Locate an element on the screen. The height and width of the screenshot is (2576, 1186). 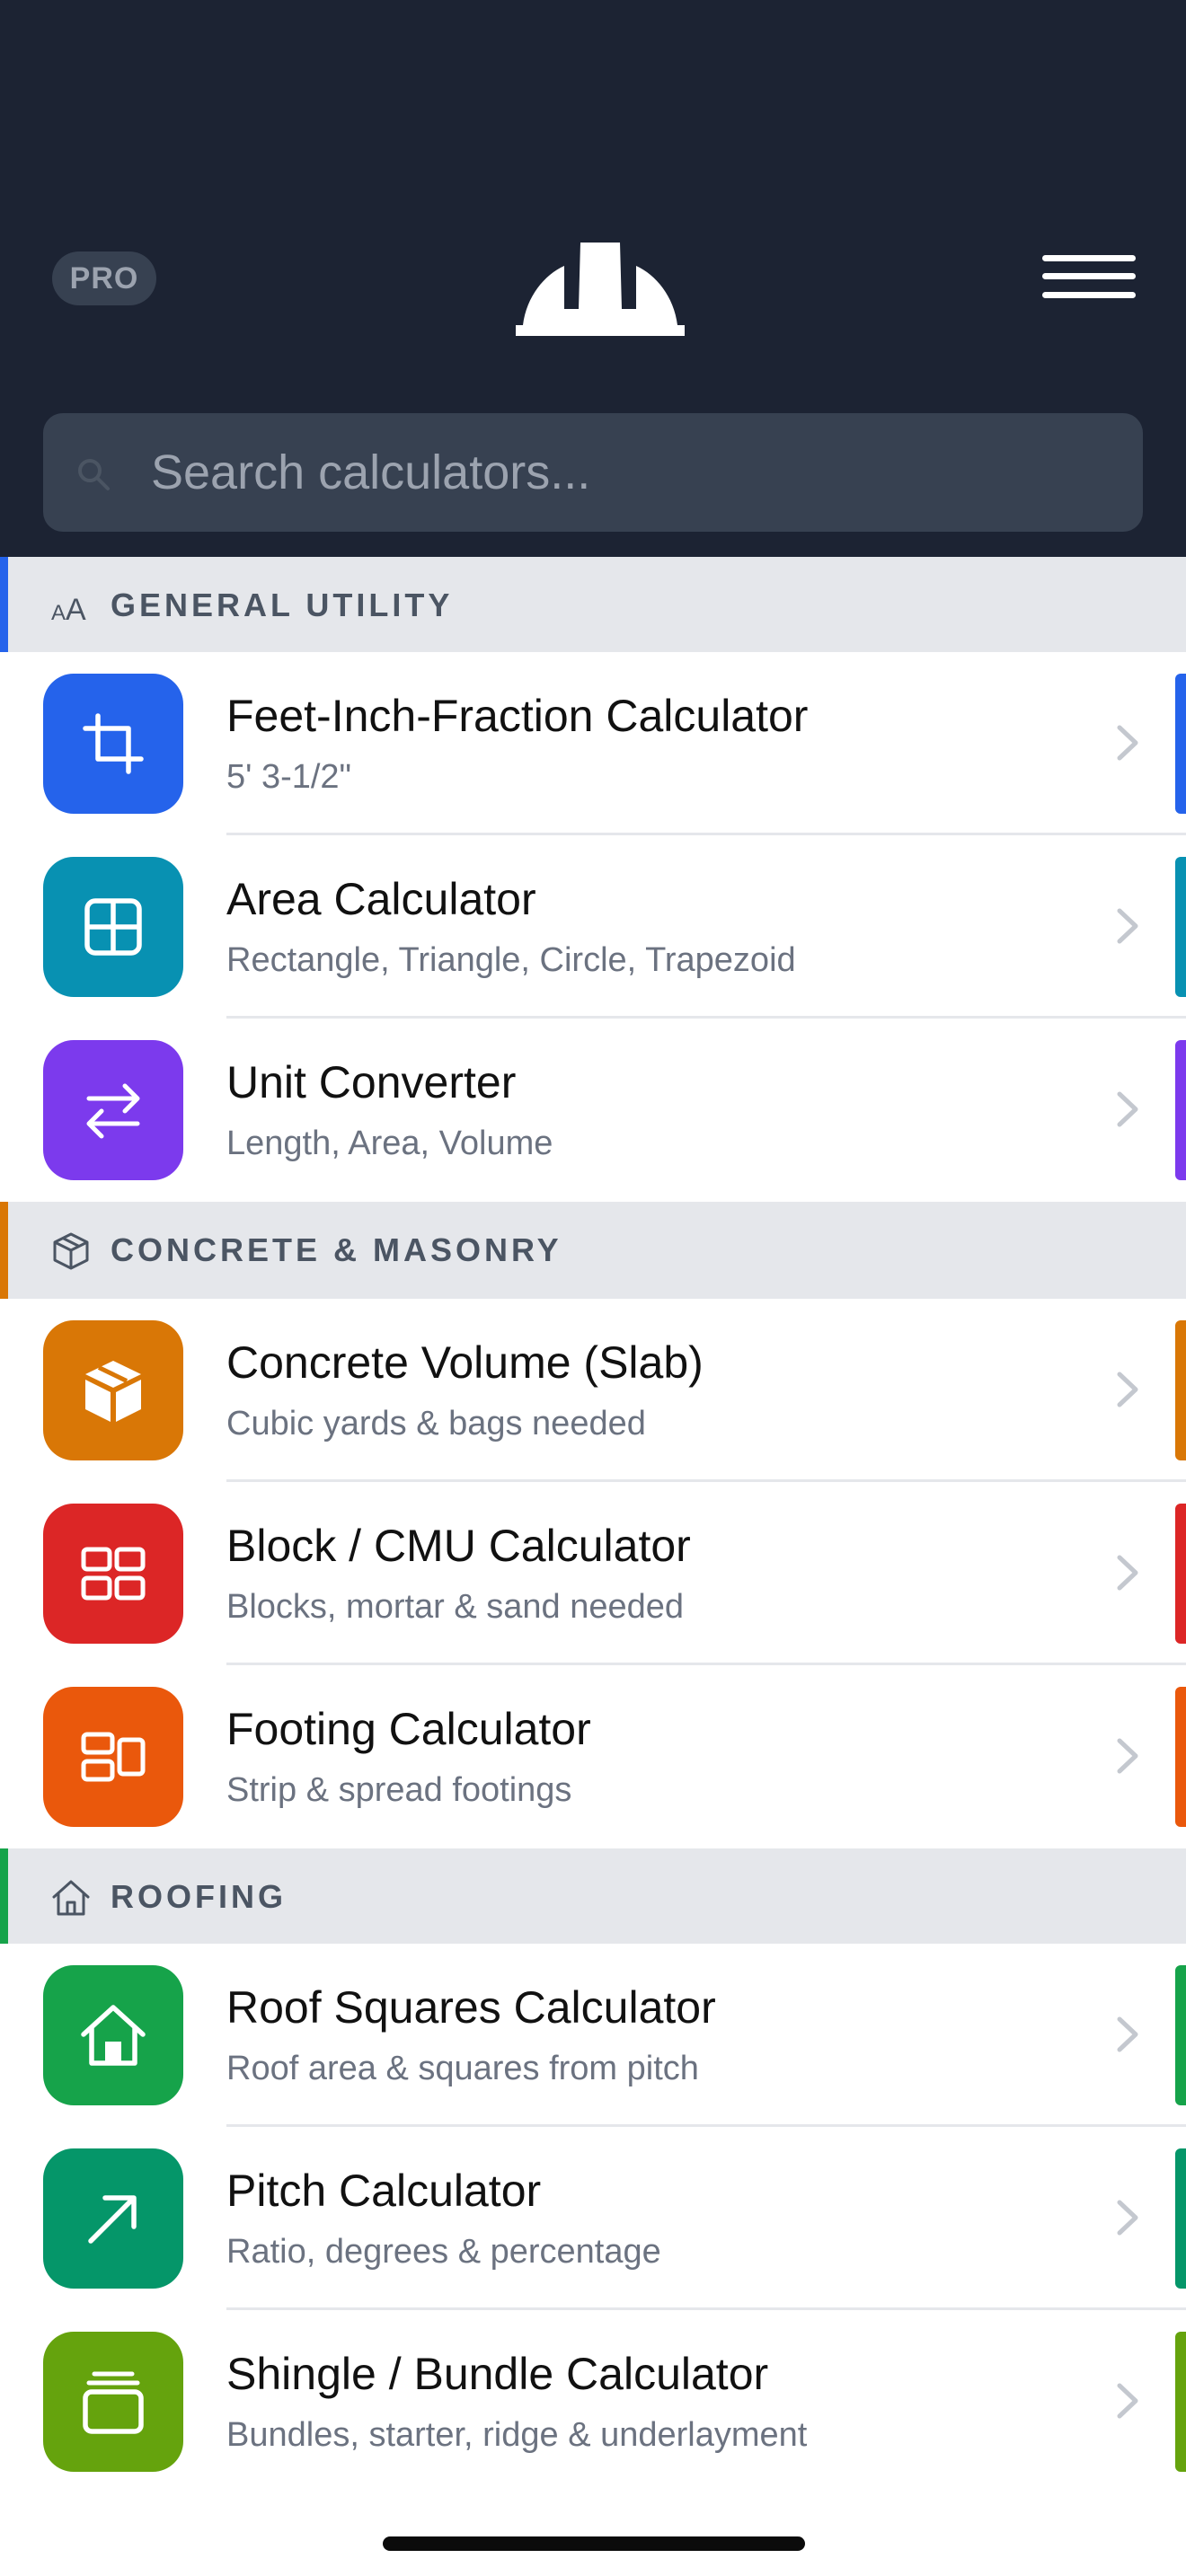
calculator-title: Footing Calculator is located at coordinates (408, 1729).